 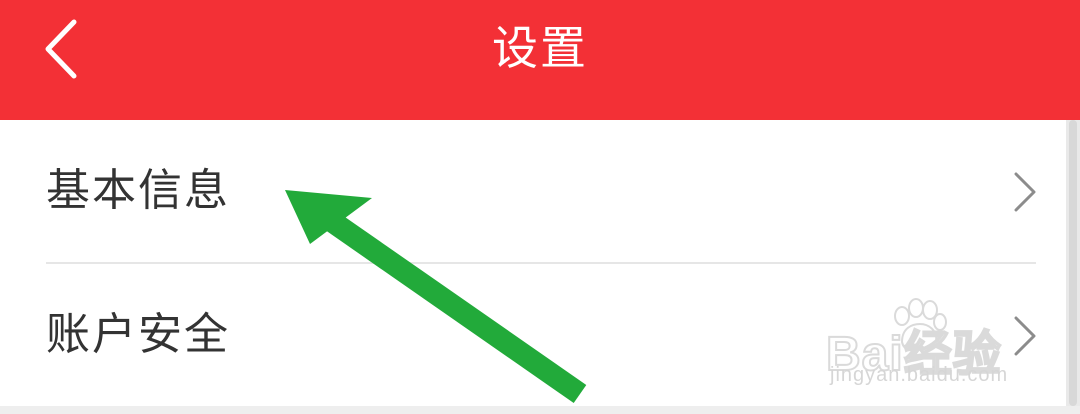 I want to click on scrollbar-thumb, so click(x=1073, y=263).